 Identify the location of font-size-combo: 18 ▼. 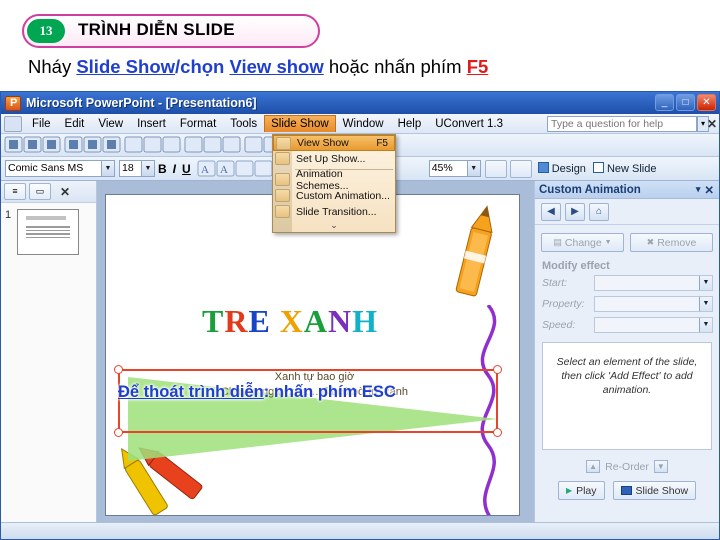
(137, 168).